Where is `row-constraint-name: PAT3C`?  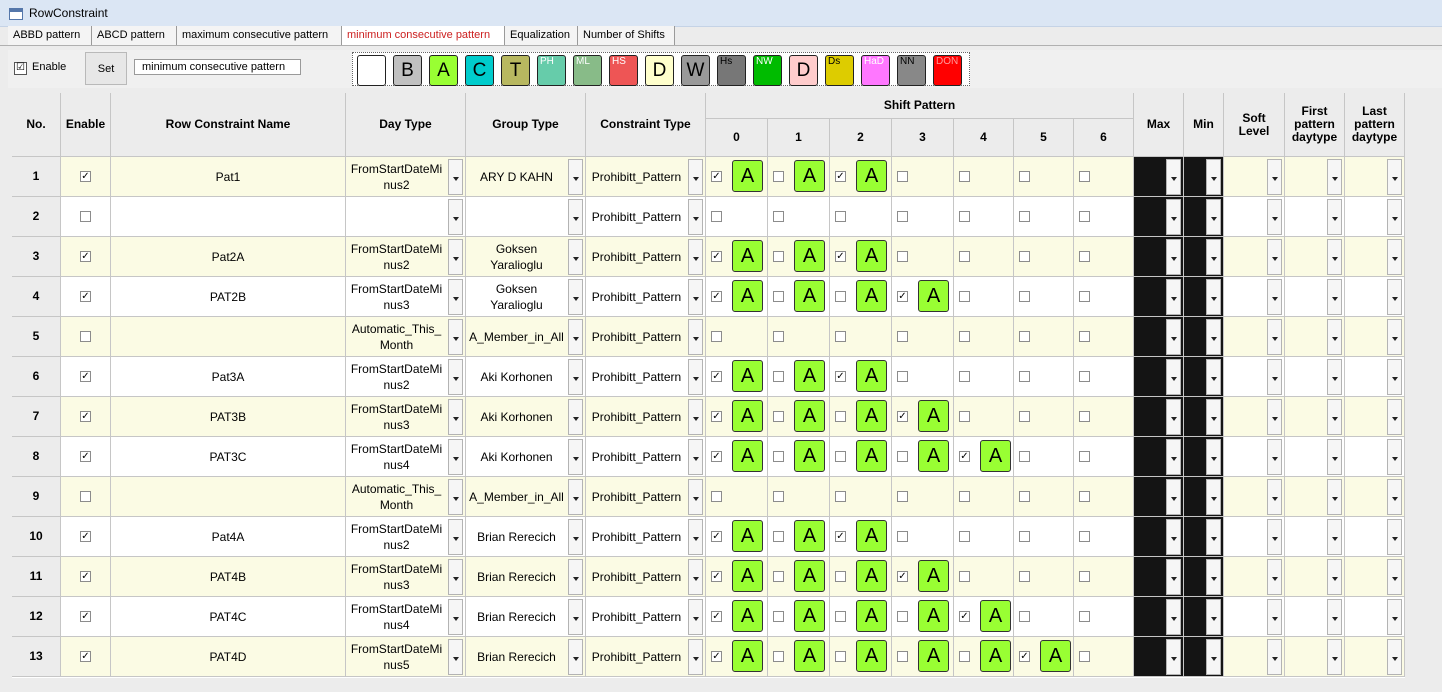
row-constraint-name: PAT3C is located at coordinates (228, 457).